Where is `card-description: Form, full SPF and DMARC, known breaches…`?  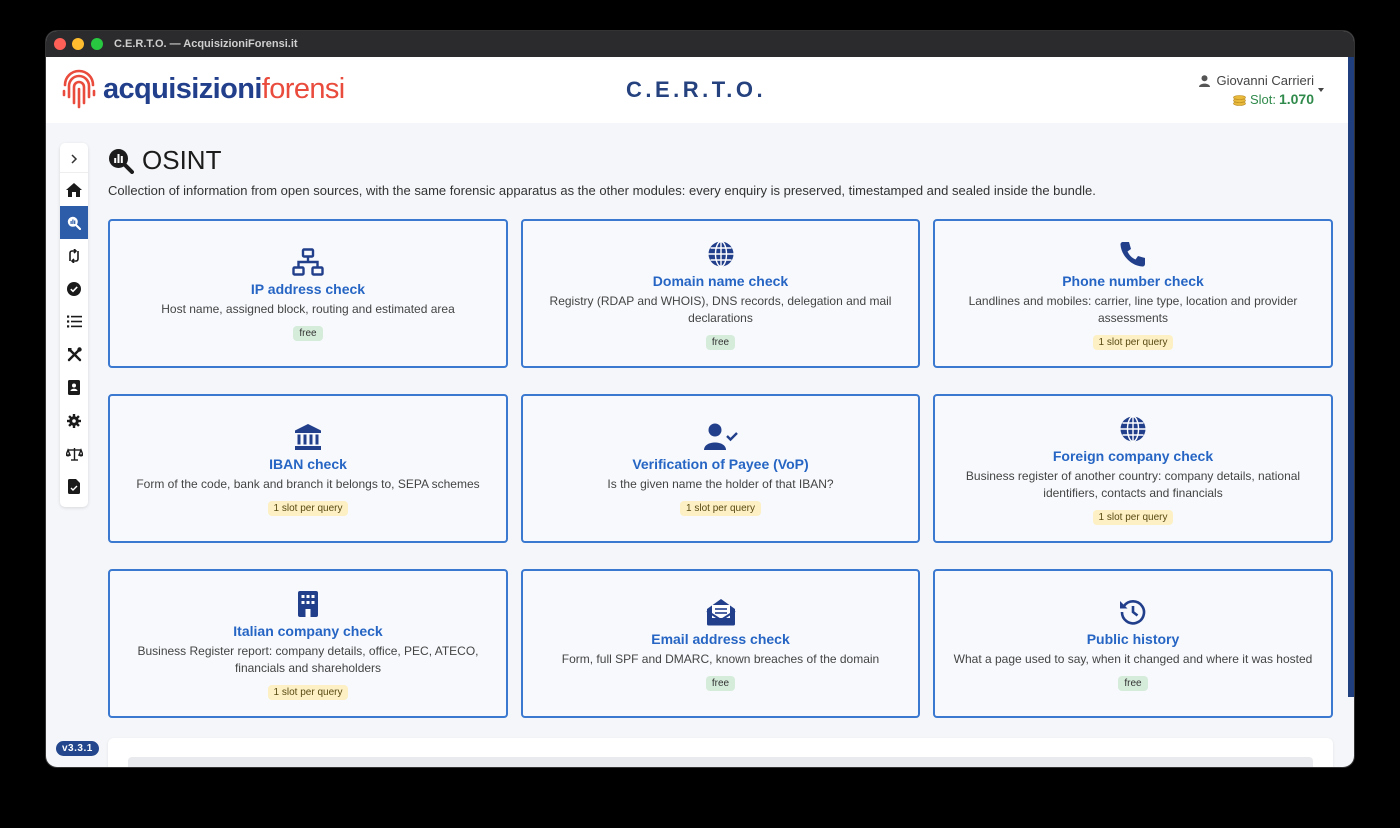
card-description: Form, full SPF and DMARC, known breaches… is located at coordinates (720, 659).